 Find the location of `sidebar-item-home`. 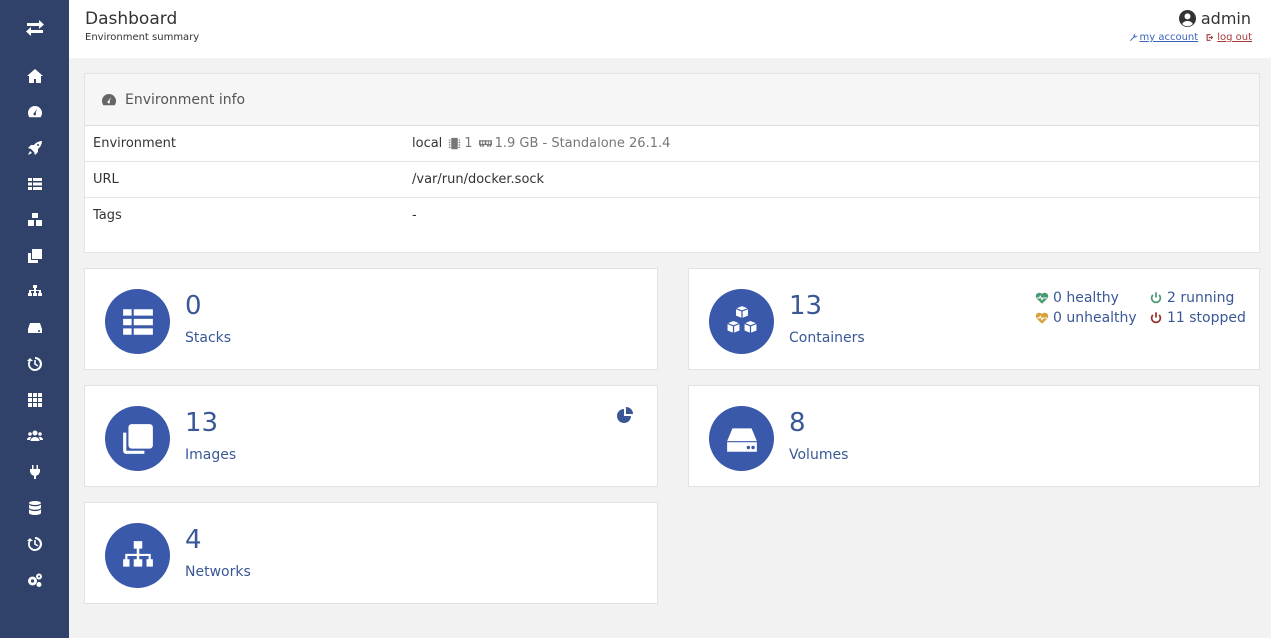

sidebar-item-home is located at coordinates (34, 76).